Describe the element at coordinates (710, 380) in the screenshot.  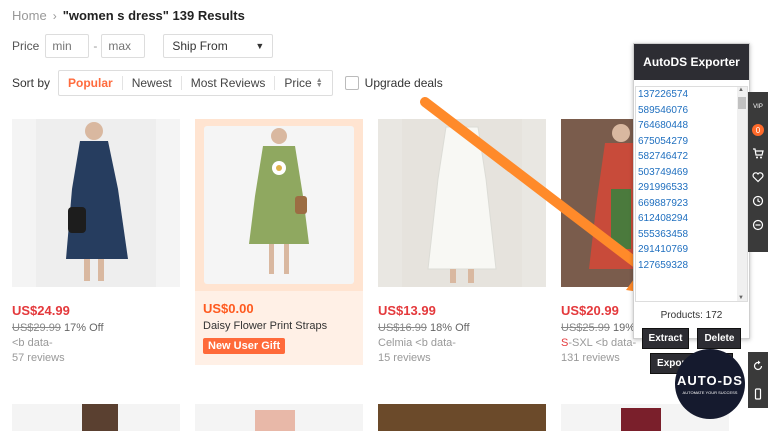
I see `logo-brand: AUTO-DS` at that location.